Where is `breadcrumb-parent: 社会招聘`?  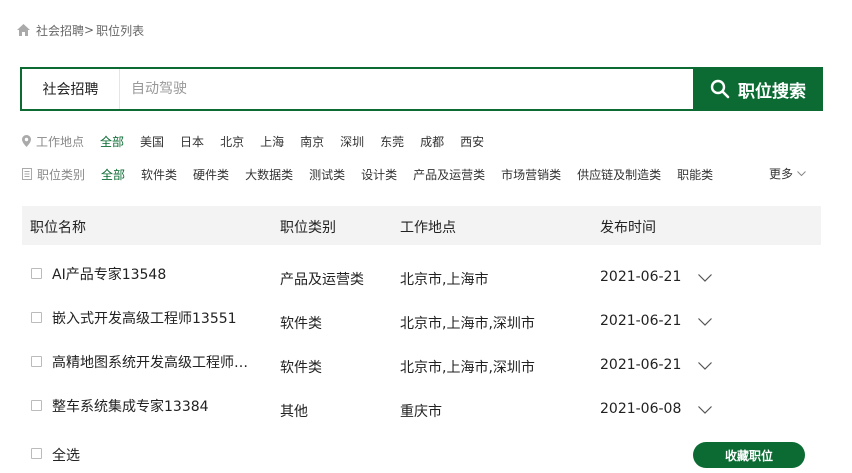
breadcrumb-parent: 社会招聘 is located at coordinates (60, 30).